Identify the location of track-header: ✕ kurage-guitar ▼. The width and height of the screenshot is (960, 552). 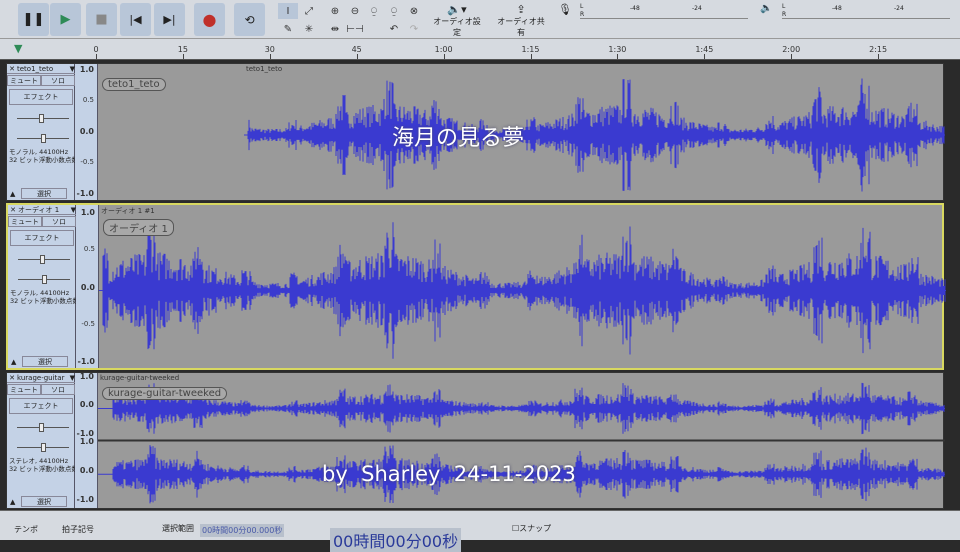
(41, 378).